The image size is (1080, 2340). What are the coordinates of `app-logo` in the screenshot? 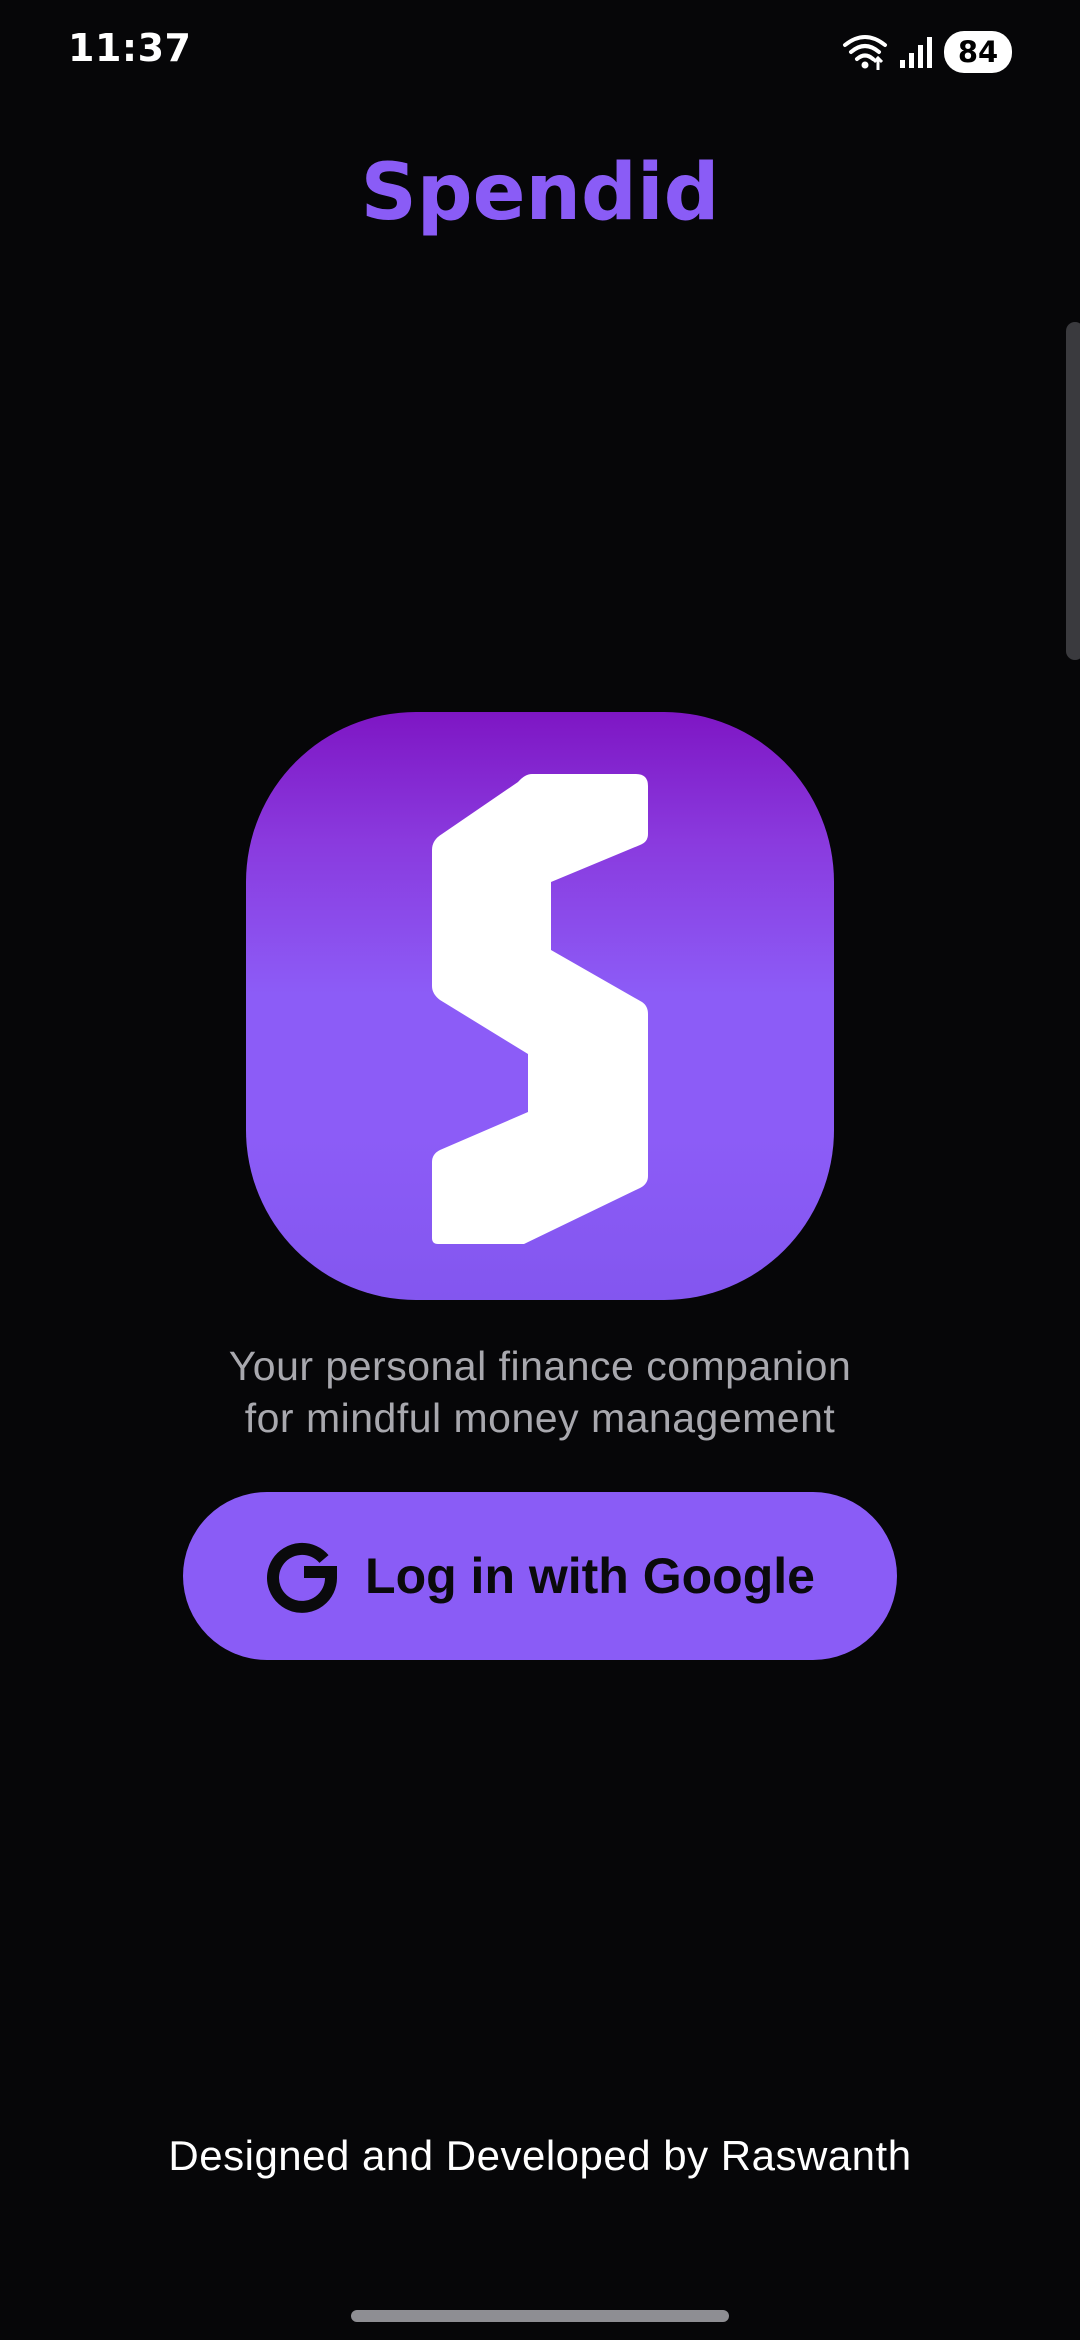 It's located at (540, 1006).